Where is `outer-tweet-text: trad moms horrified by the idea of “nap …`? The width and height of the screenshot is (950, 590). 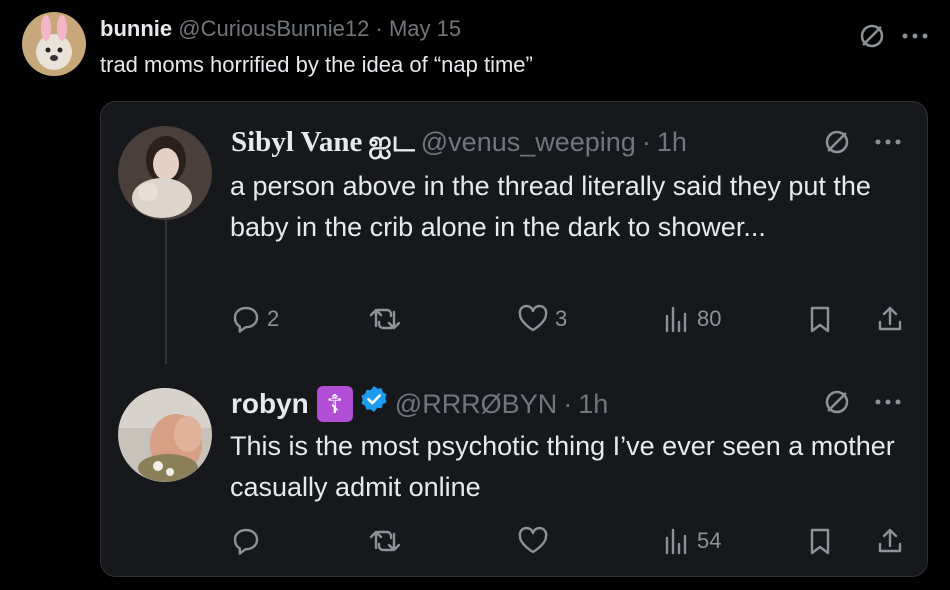 outer-tweet-text: trad moms horrified by the idea of “nap … is located at coordinates (316, 64).